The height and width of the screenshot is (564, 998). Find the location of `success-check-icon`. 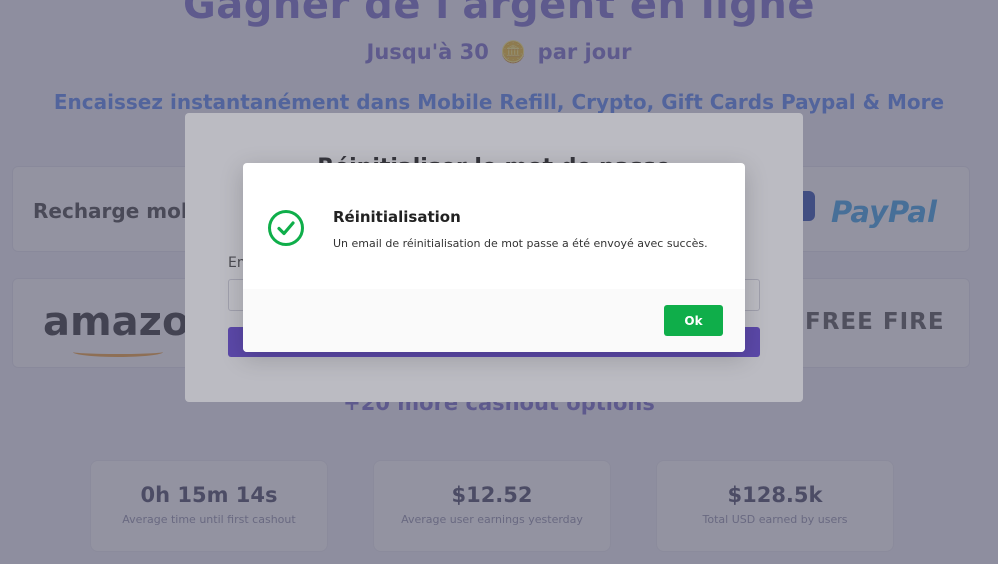

success-check-icon is located at coordinates (286, 228).